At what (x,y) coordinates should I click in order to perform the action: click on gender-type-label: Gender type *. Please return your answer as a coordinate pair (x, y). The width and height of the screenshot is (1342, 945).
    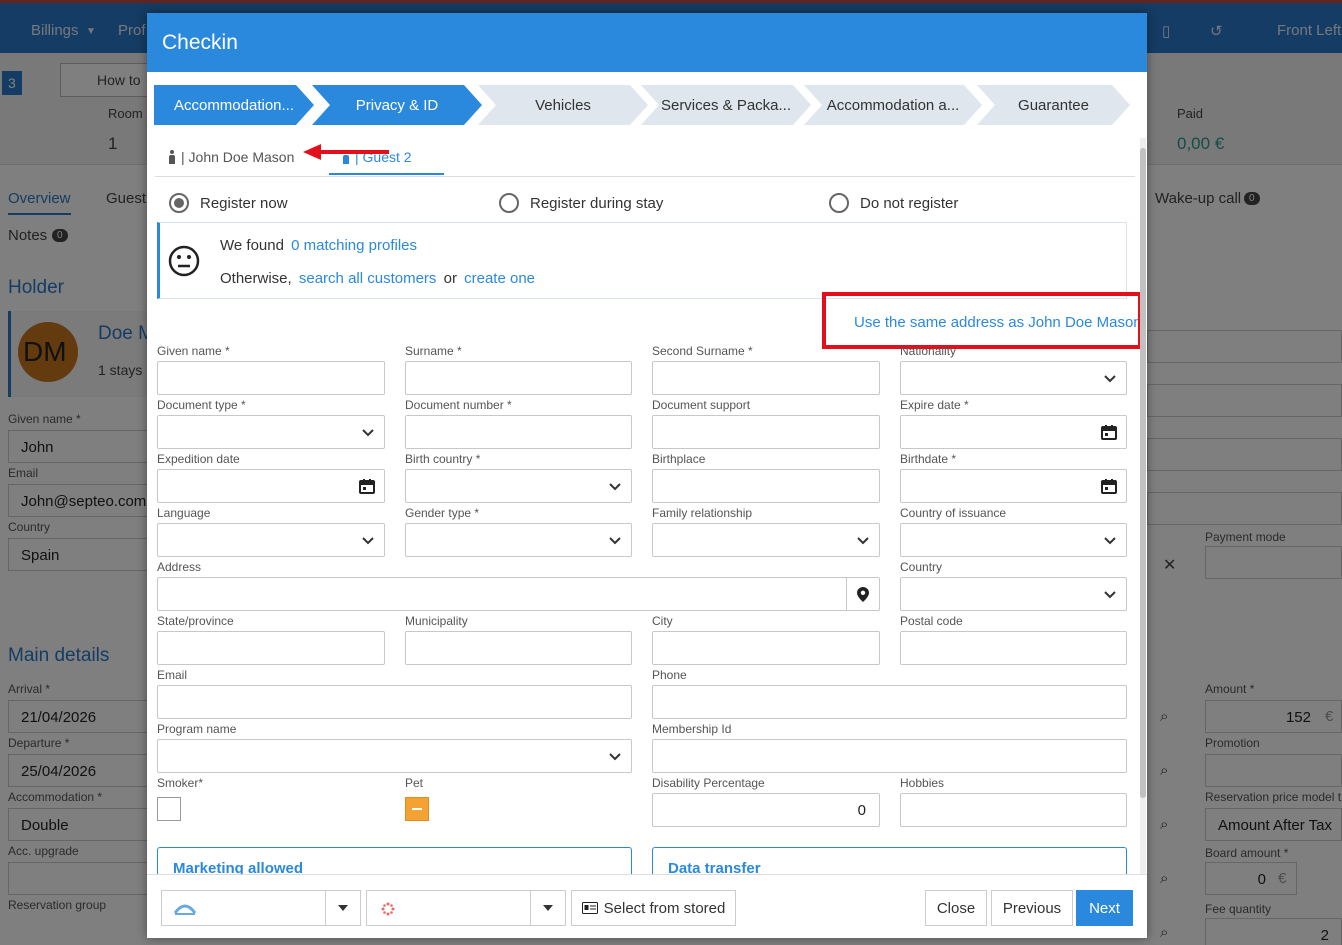
    Looking at the image, I should click on (442, 513).